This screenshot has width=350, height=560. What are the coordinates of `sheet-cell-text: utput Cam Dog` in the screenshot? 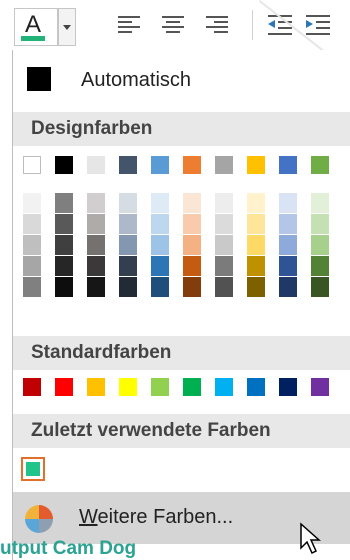 It's located at (68, 548).